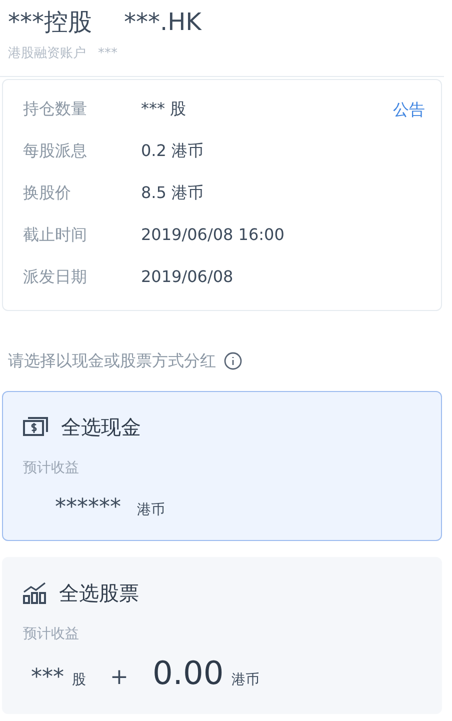  Describe the element at coordinates (101, 427) in the screenshot. I see `option-title: 全选现金` at that location.